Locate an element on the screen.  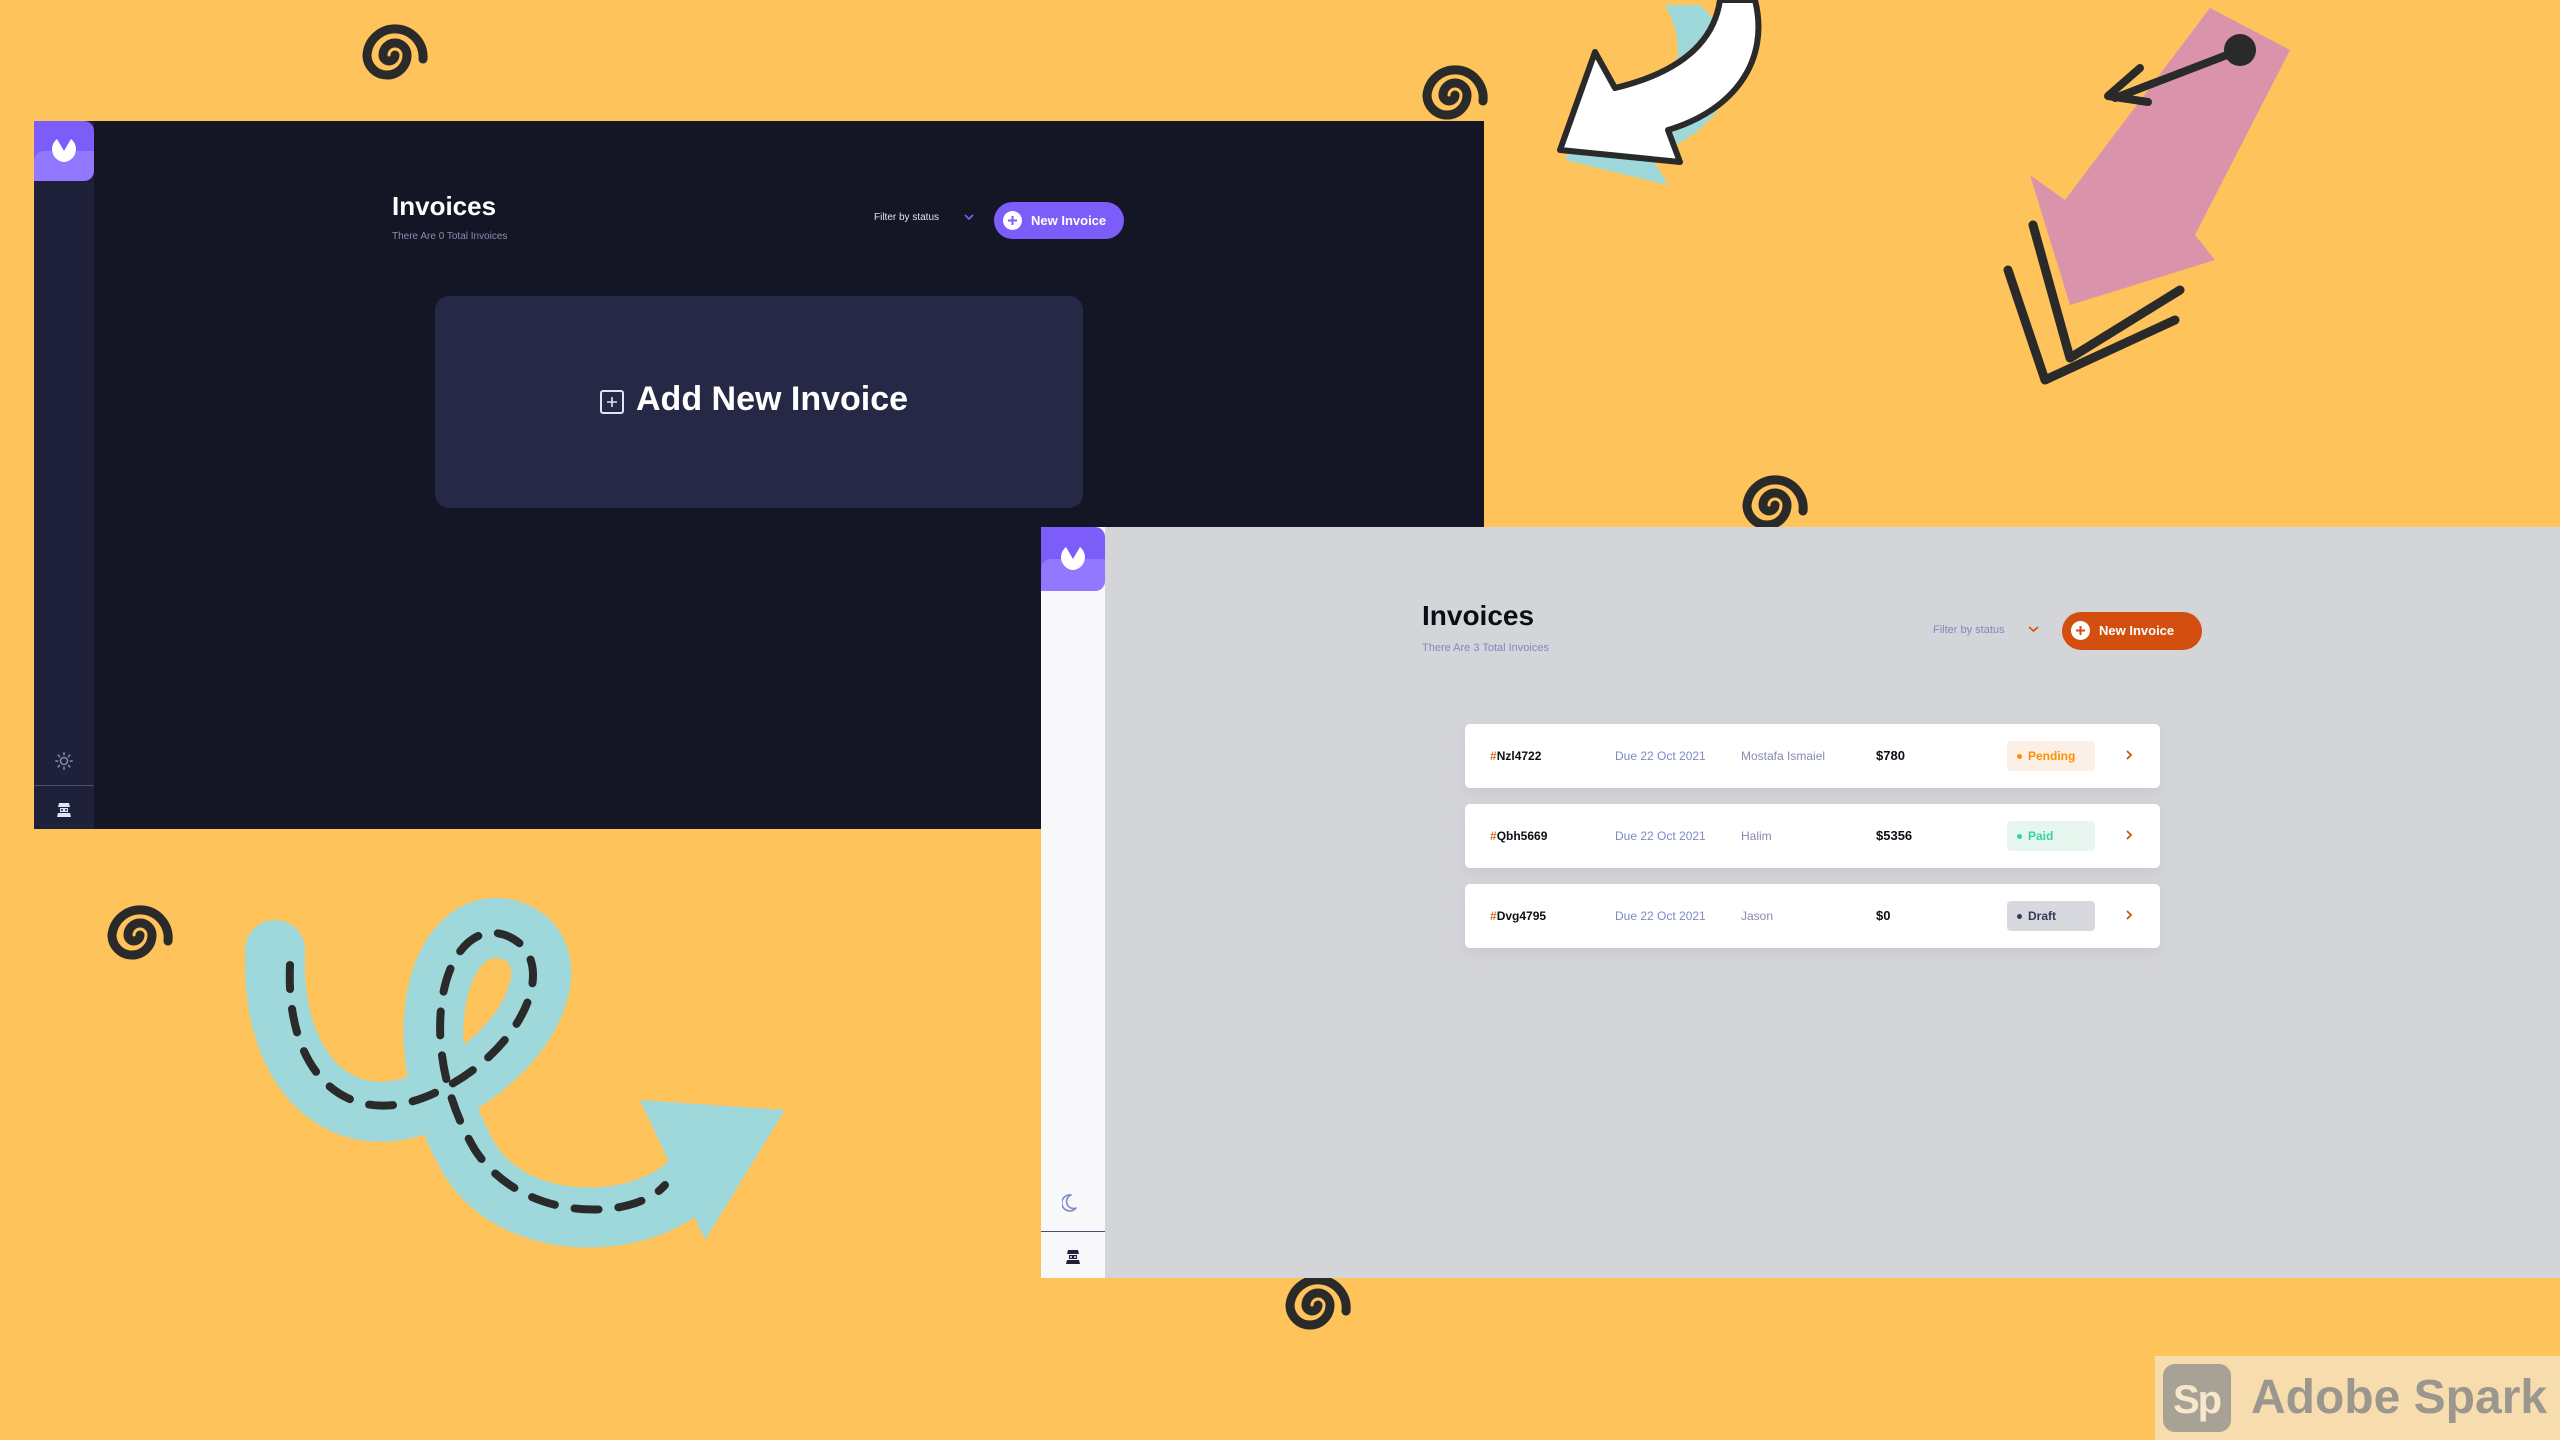
invoice-id: #Qbh5669 is located at coordinates (1519, 836).